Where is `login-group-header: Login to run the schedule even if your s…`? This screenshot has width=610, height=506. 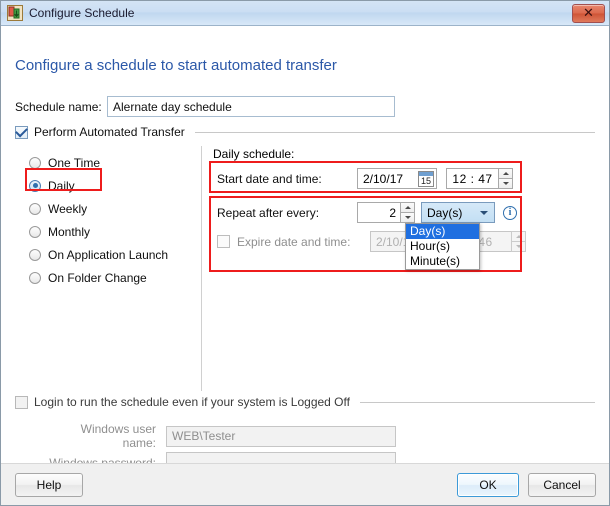 login-group-header: Login to run the schedule even if your s… is located at coordinates (305, 402).